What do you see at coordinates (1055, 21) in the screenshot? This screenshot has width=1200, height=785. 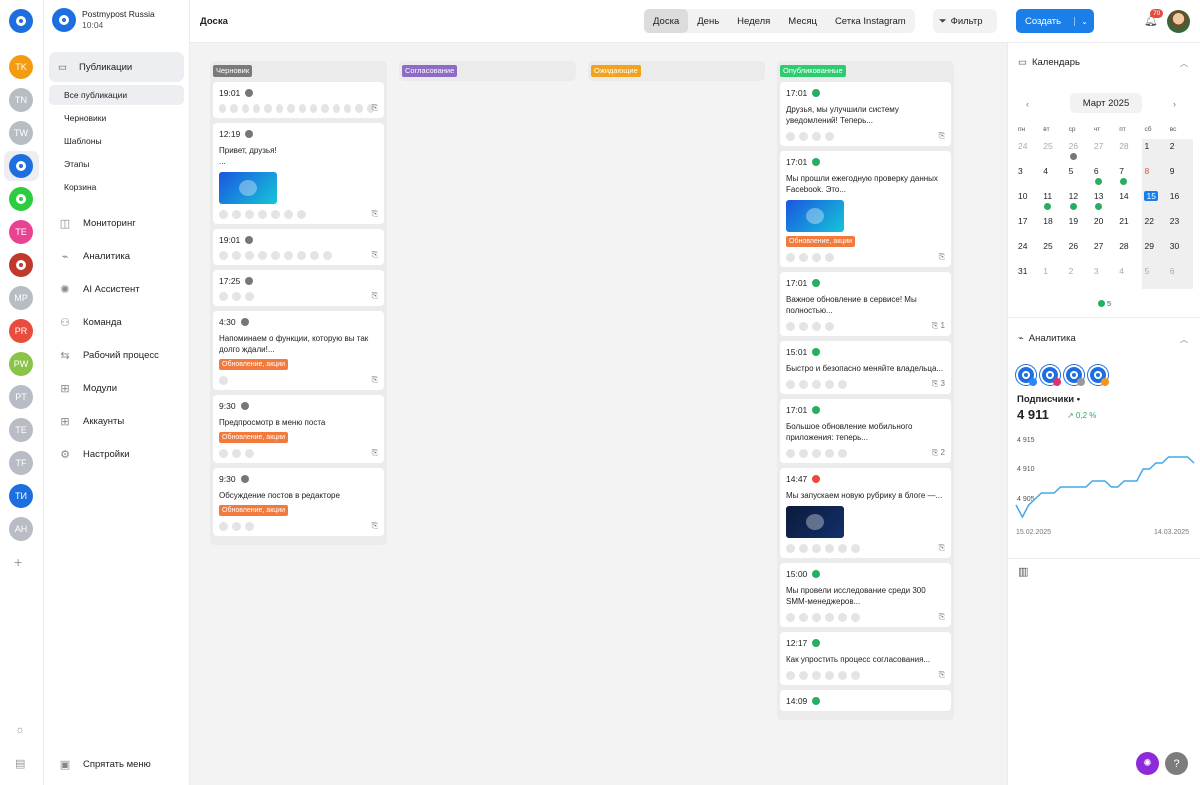 I see `create-button: Создать ⌄` at bounding box center [1055, 21].